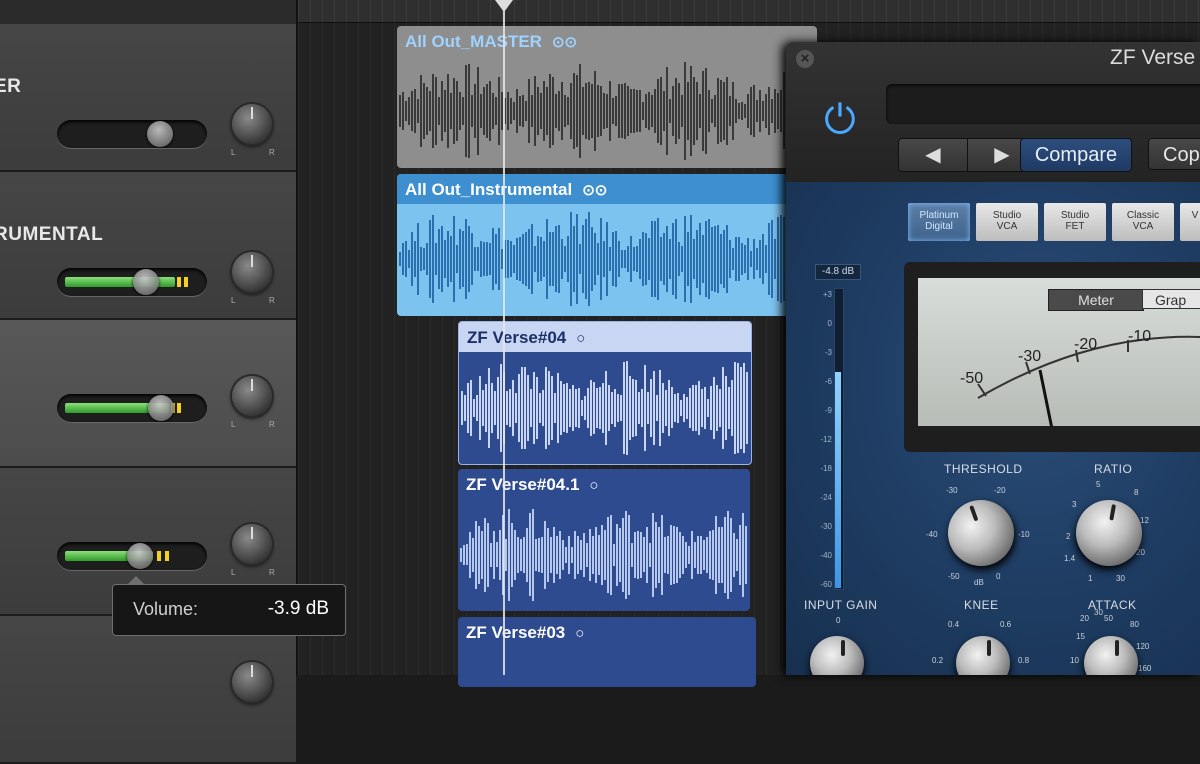 Image resolution: width=1200 pixels, height=764 pixels. What do you see at coordinates (840, 120) in the screenshot?
I see `power-icon: ⏻` at bounding box center [840, 120].